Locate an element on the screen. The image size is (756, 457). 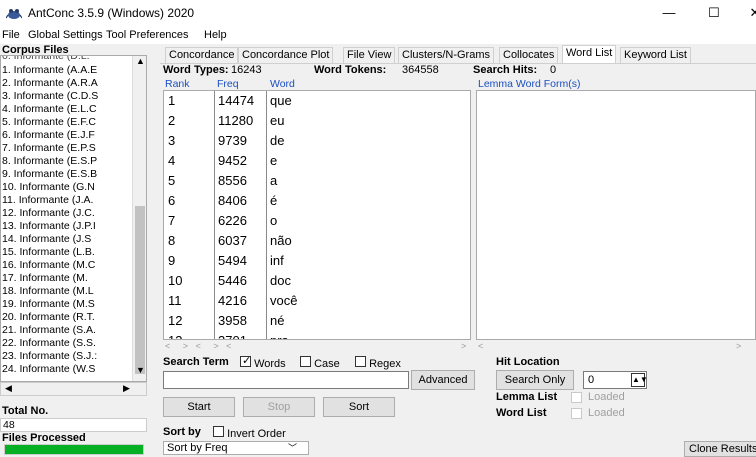
column-header-rank: Rank is located at coordinates (177, 84).